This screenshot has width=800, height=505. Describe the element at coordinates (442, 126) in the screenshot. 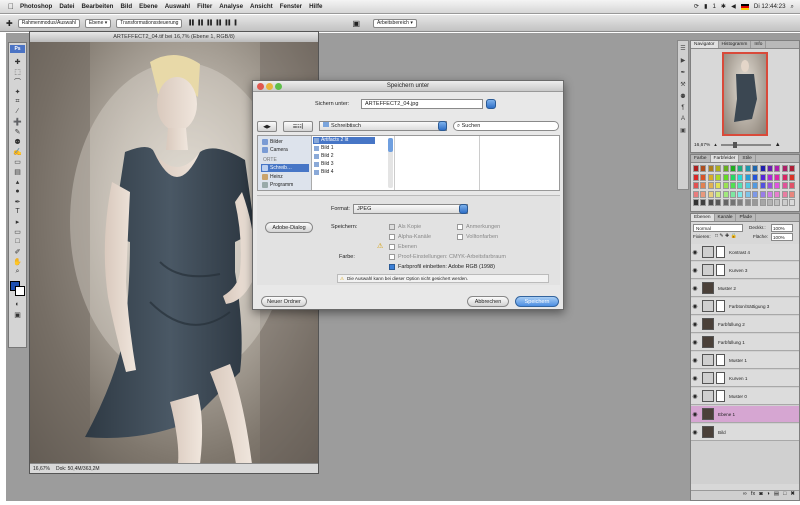

I see `location-dropdown-arrow` at that location.